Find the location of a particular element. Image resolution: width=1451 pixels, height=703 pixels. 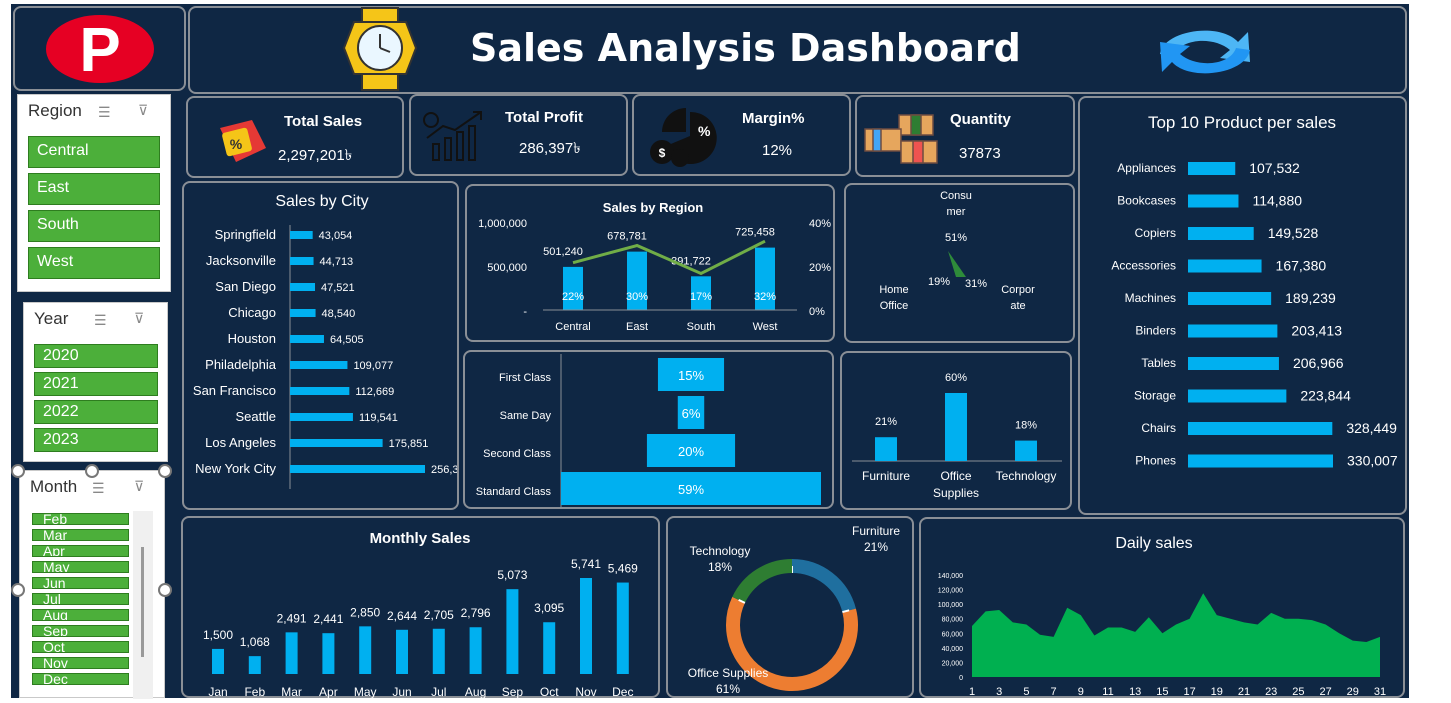

data-label: 19% is located at coordinates (939, 282).